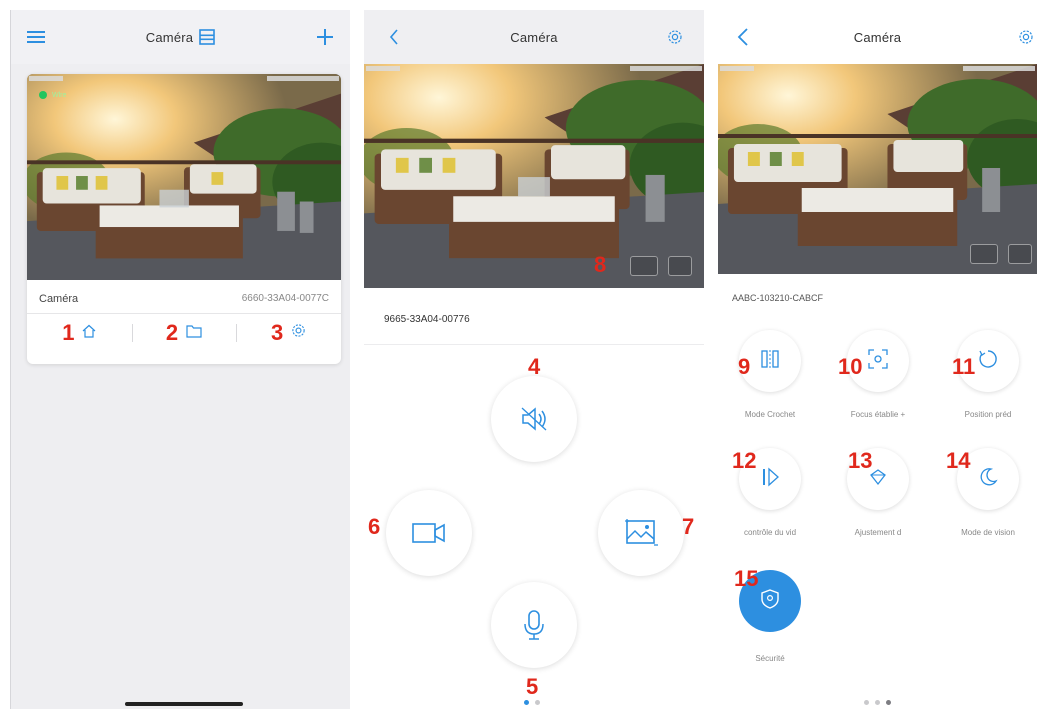 The width and height of the screenshot is (1037, 709). I want to click on talk-button, so click(534, 625).